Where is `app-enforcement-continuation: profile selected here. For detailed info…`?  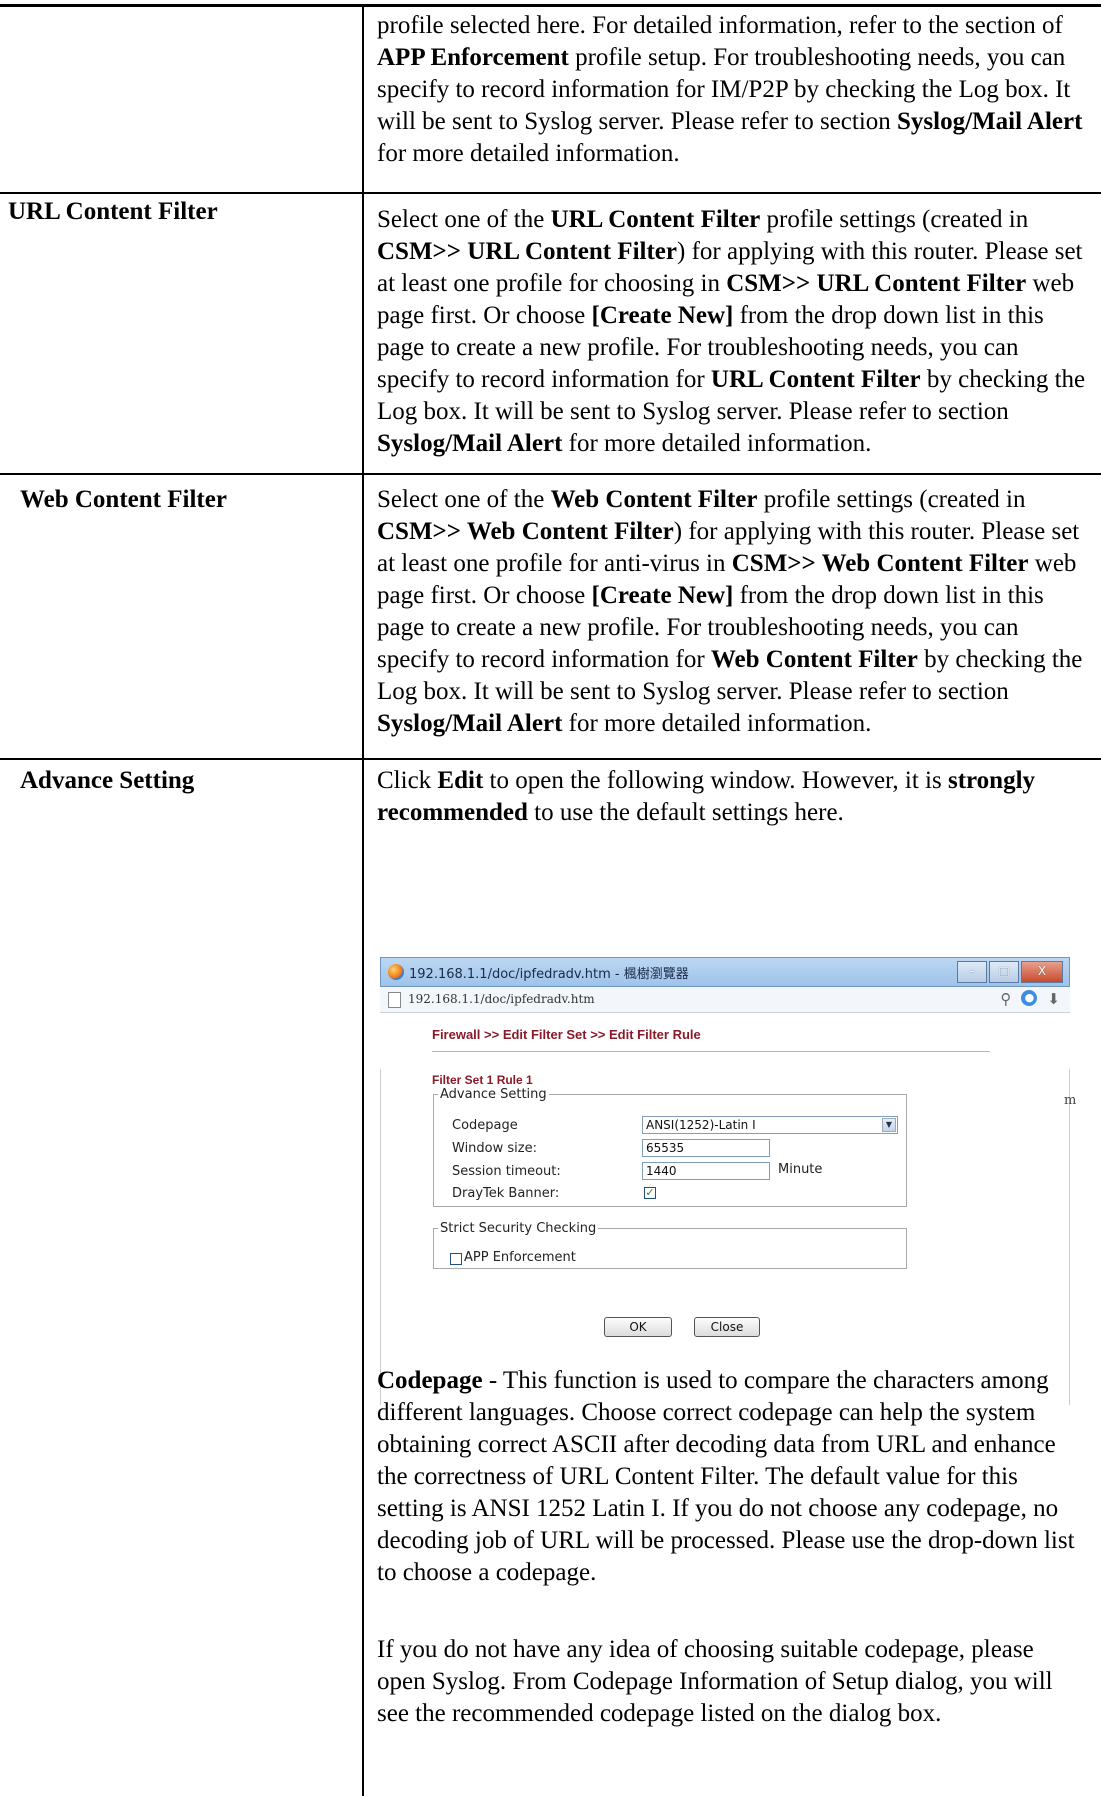
app-enforcement-continuation: profile selected here. For detailed info… is located at coordinates (732, 90).